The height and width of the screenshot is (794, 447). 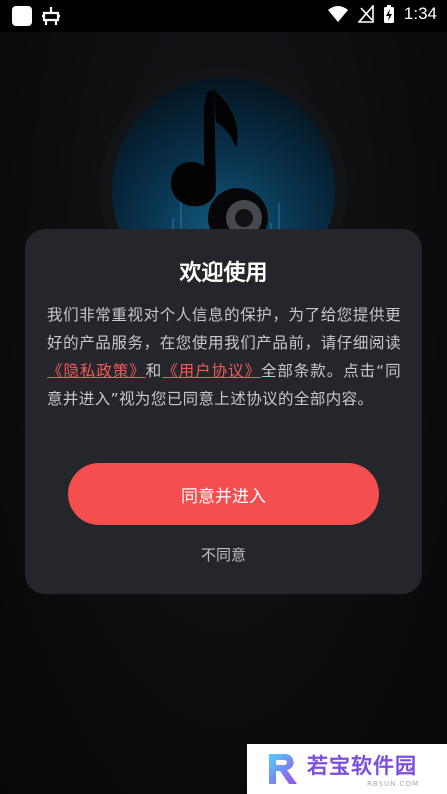 What do you see at coordinates (388, 14) in the screenshot?
I see `battery-charging-icon` at bounding box center [388, 14].